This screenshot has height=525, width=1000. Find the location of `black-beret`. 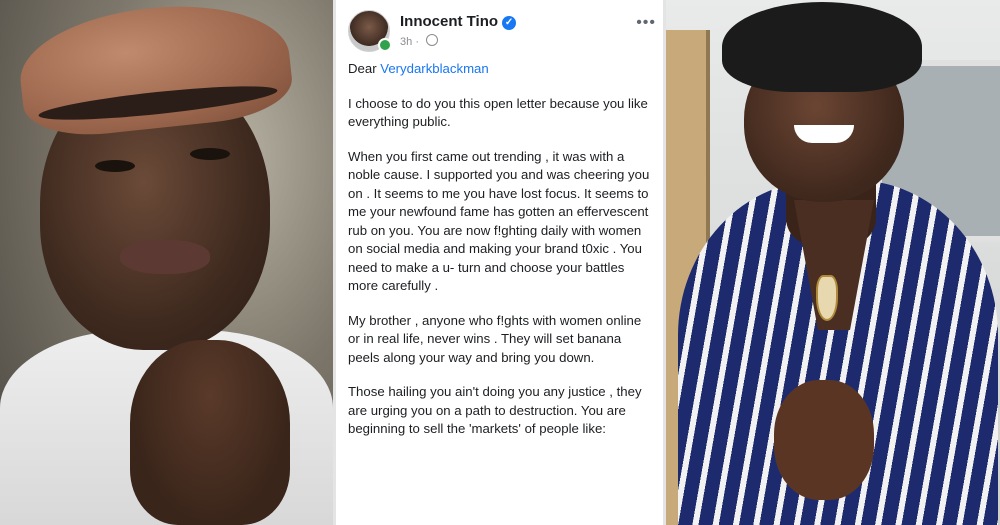

black-beret is located at coordinates (822, 47).